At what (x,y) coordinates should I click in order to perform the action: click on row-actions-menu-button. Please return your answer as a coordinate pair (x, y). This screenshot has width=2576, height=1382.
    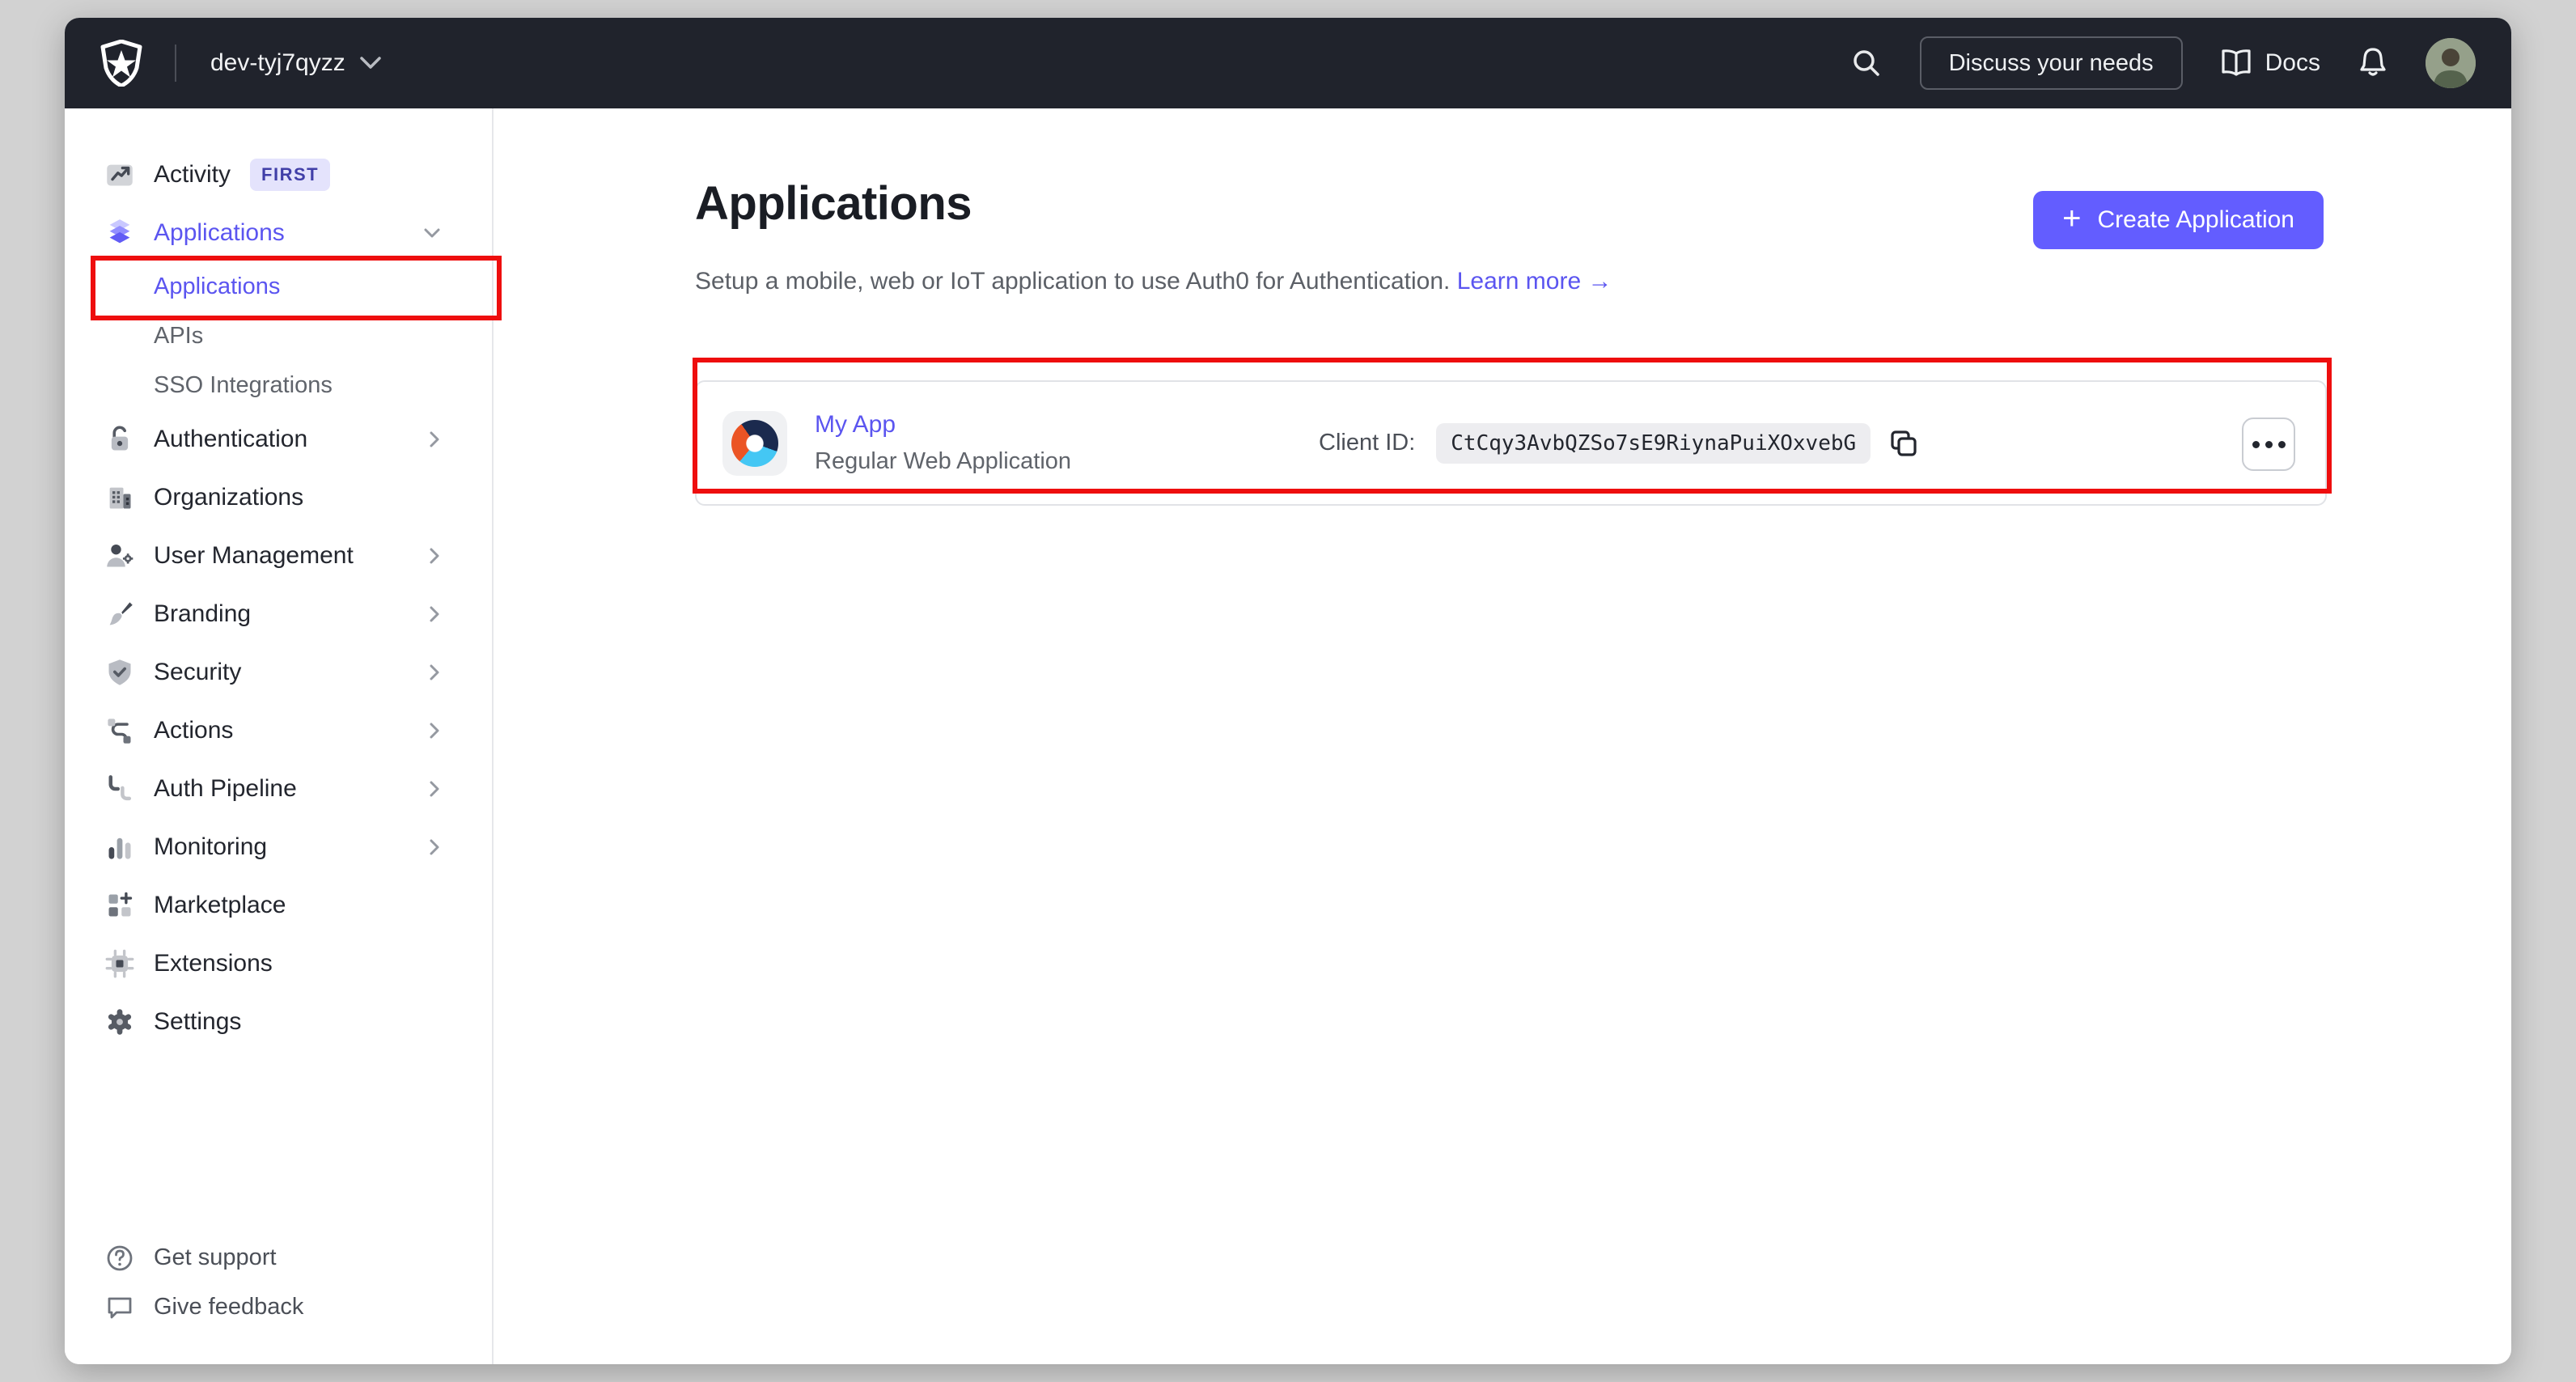
    Looking at the image, I should click on (2268, 444).